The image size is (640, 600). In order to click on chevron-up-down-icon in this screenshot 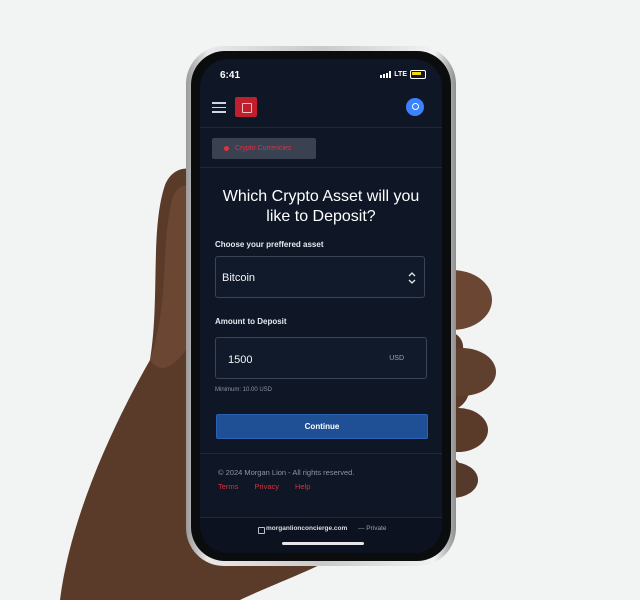, I will do `click(412, 278)`.